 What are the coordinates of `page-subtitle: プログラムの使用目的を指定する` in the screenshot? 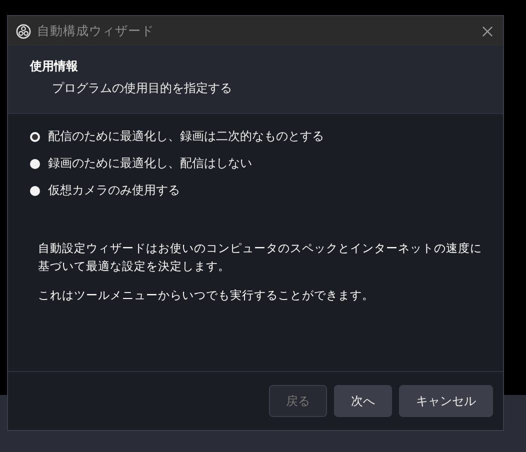 It's located at (142, 88).